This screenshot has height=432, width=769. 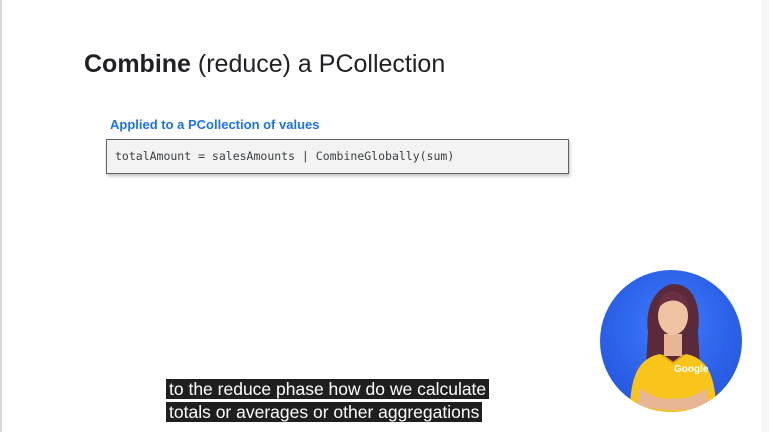 I want to click on caption-line-2: totals or averages or other aggregations, so click(x=327, y=412).